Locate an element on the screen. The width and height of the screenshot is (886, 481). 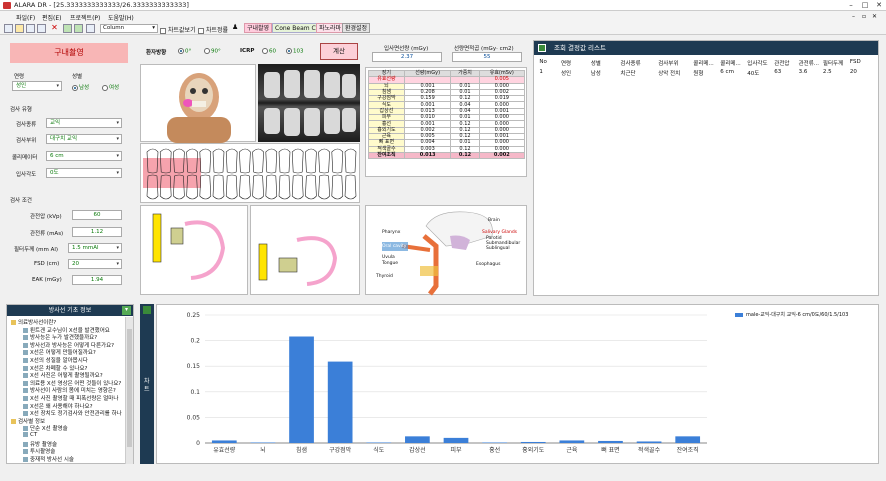
sex-male-radio: 남성 is located at coordinates (80, 87).